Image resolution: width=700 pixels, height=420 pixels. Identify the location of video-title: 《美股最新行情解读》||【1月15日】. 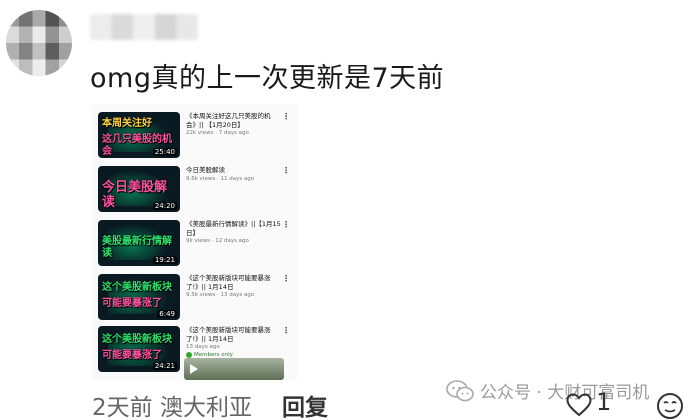
(234, 228).